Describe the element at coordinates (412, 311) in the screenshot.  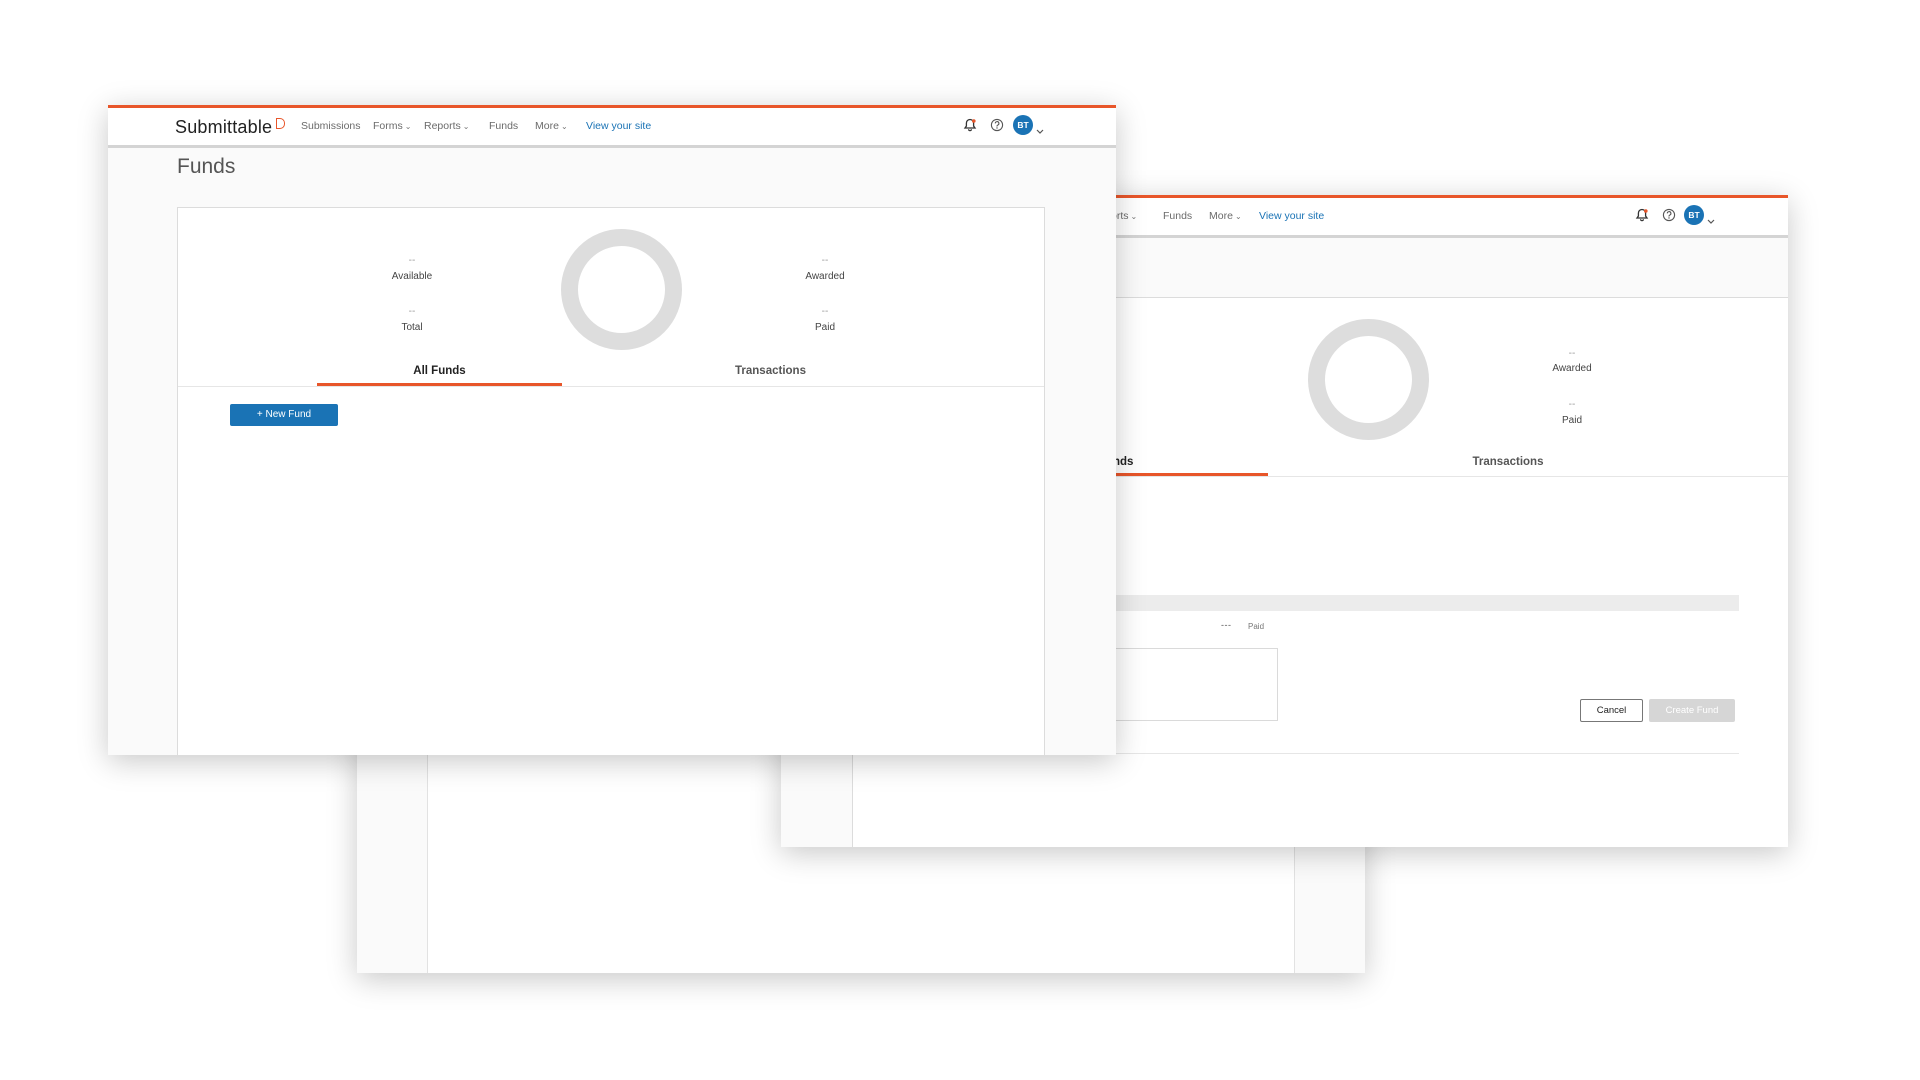
I see `total-value: --` at that location.